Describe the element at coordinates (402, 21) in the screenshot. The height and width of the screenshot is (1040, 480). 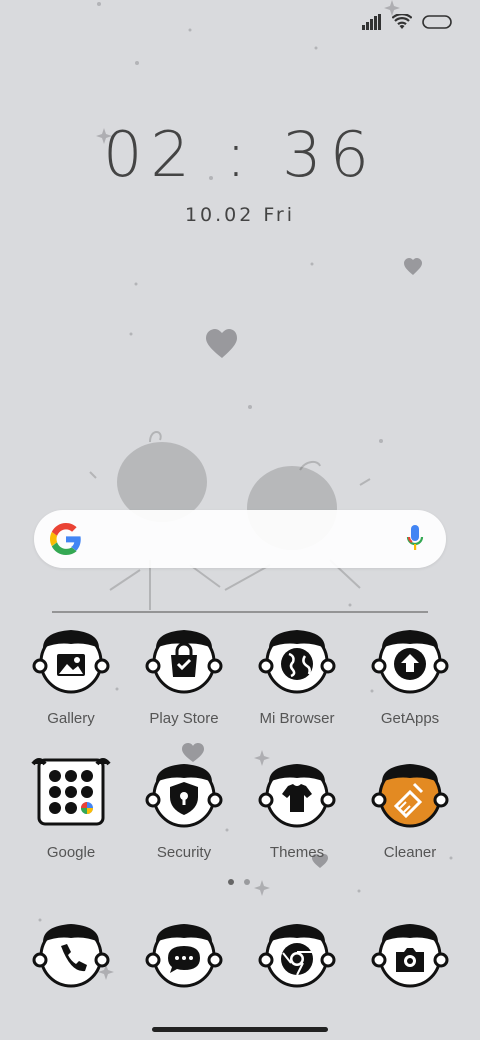
I see `wifi-icon` at that location.